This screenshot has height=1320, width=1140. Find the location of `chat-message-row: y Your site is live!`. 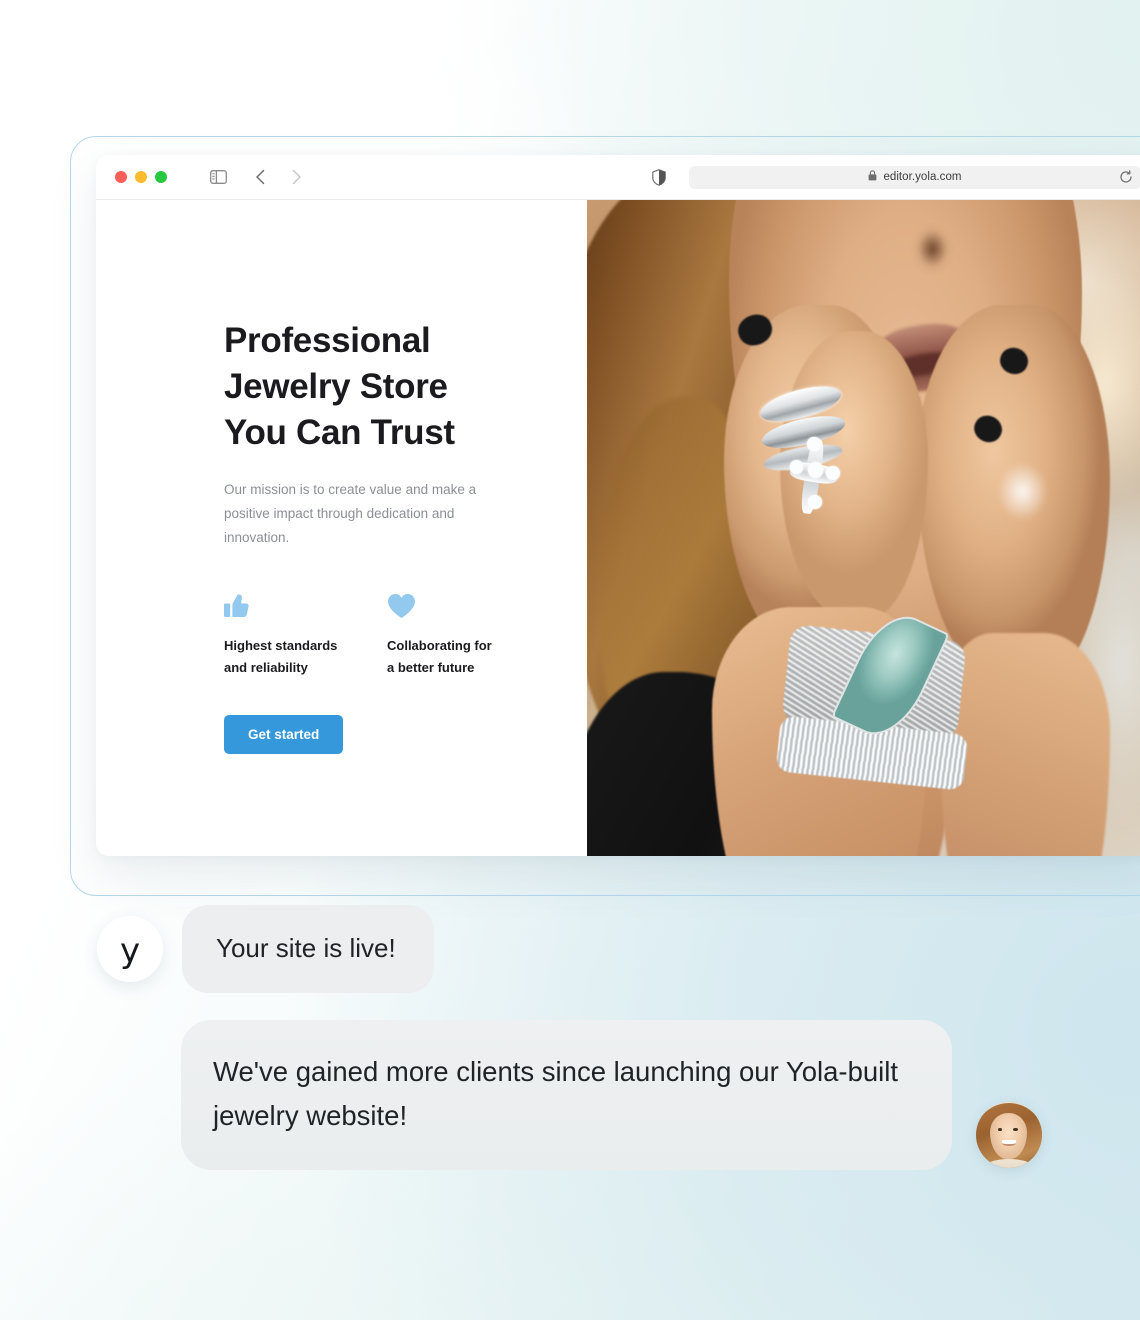

chat-message-row: y Your site is live! is located at coordinates (265, 949).